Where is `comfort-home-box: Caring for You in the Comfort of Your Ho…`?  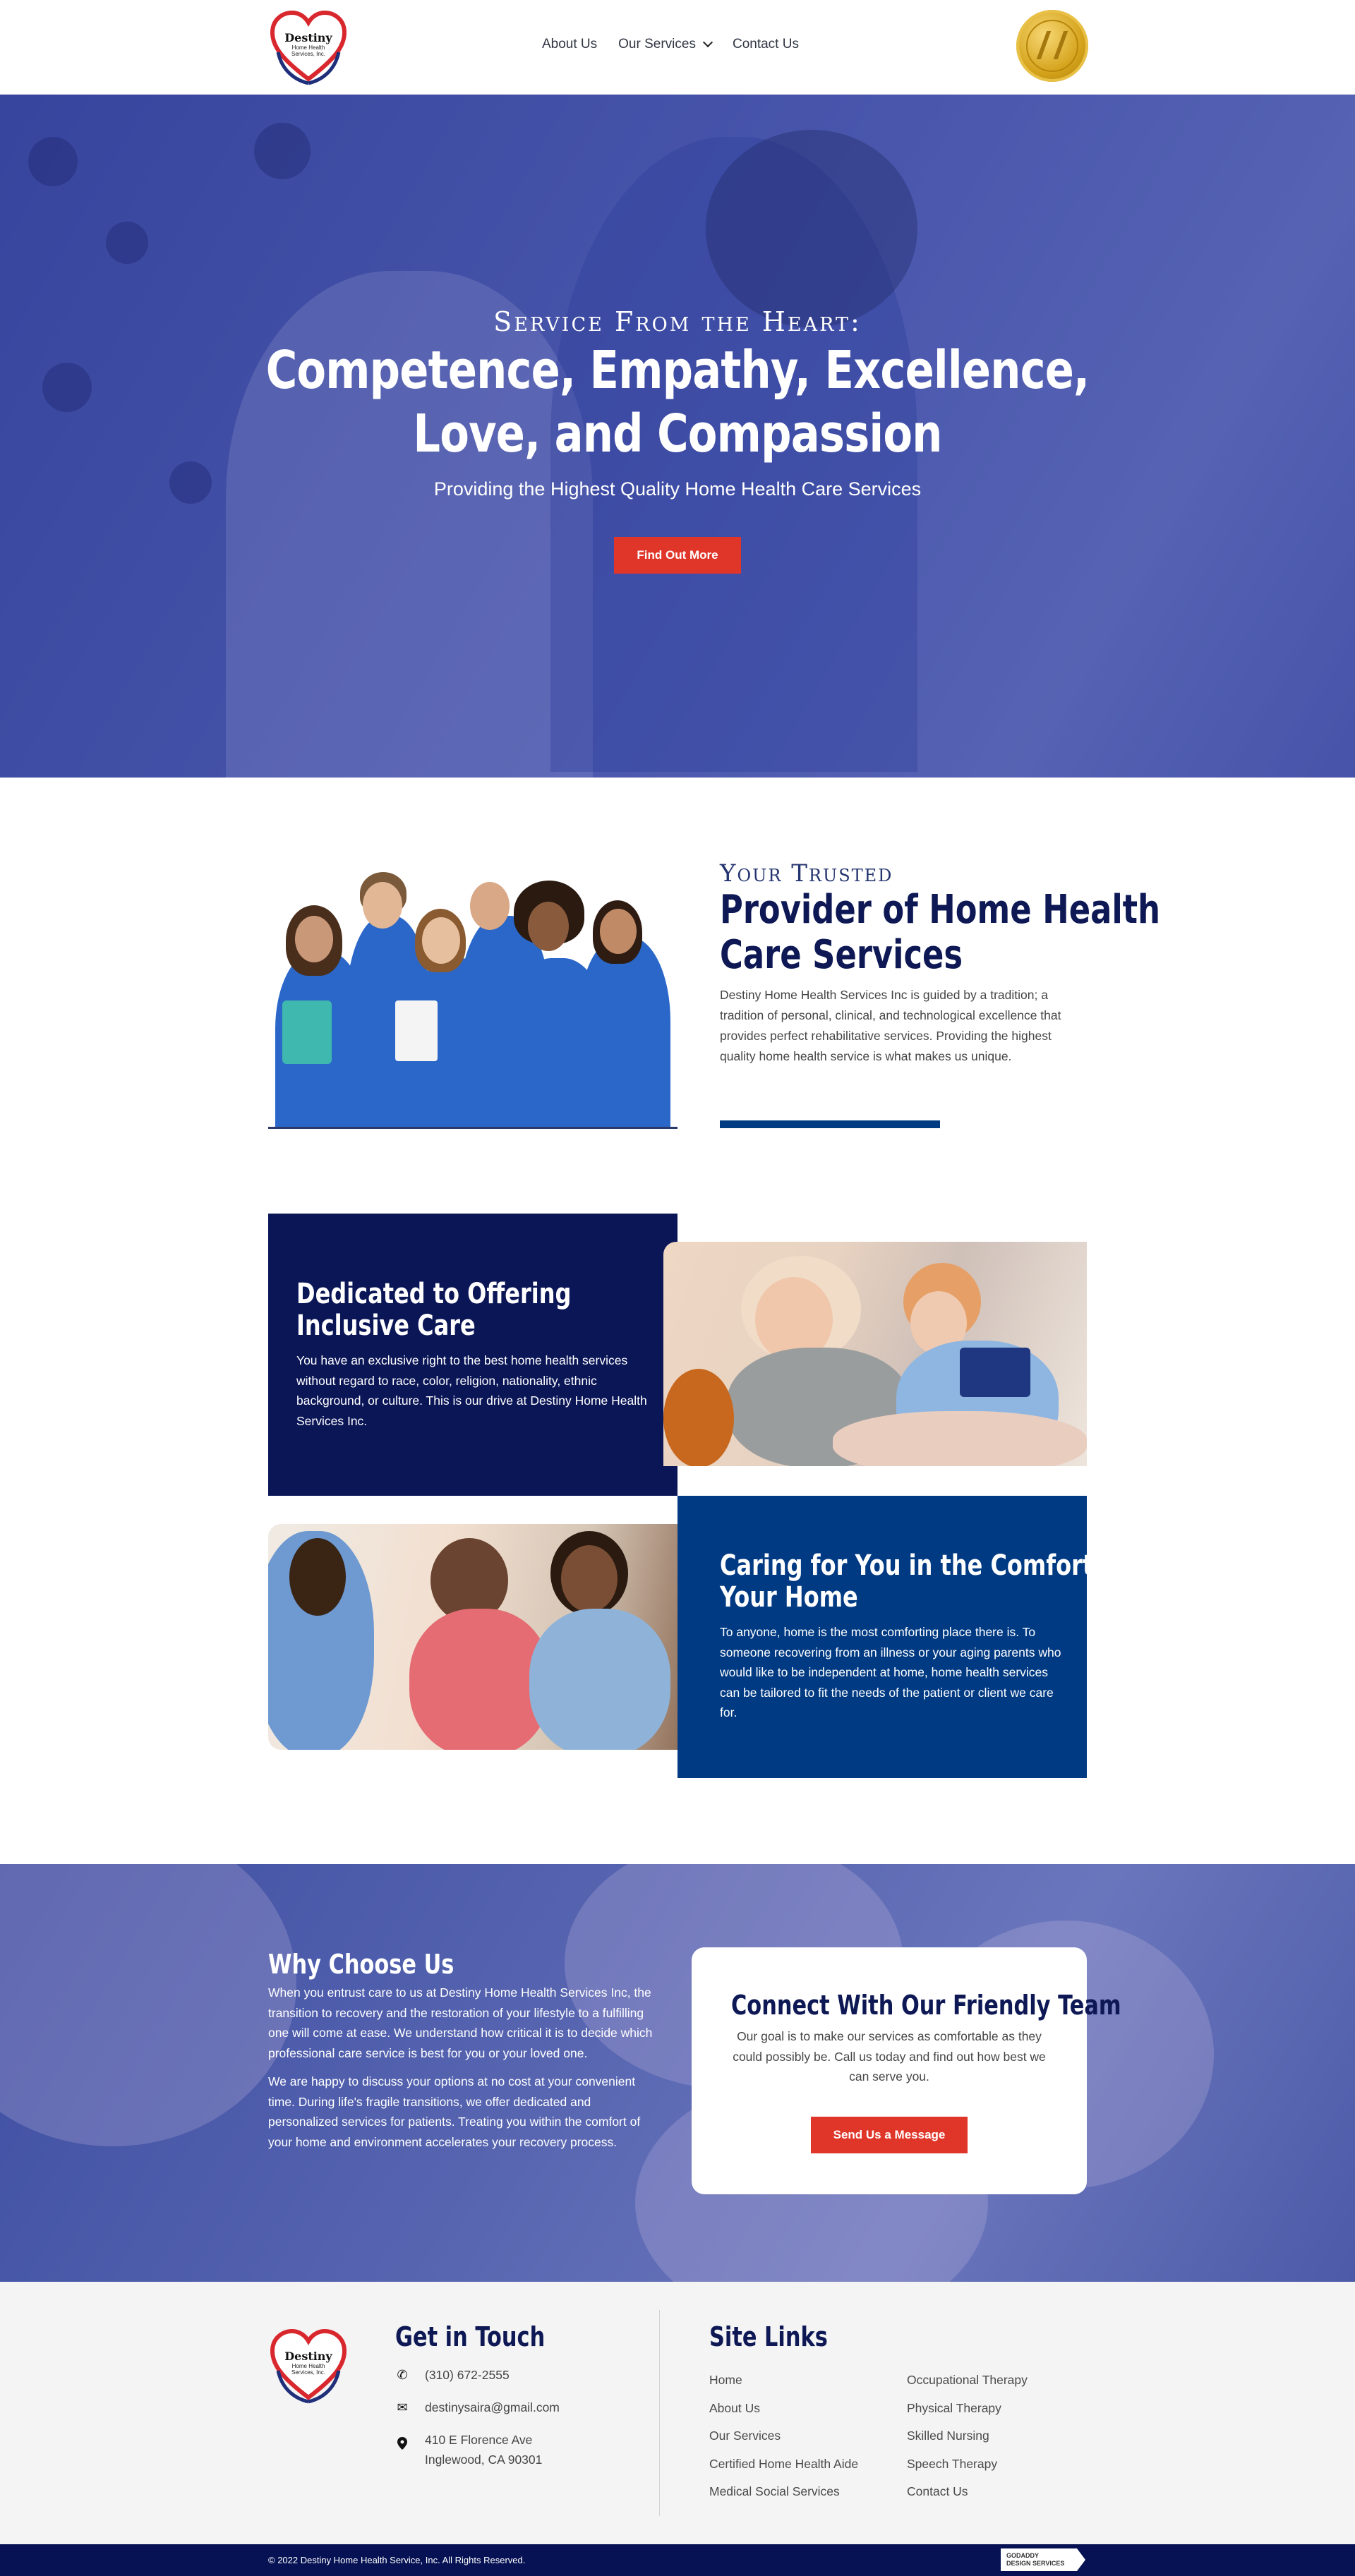 comfort-home-box: Caring for You in the Comfort of Your Ho… is located at coordinates (902, 1637).